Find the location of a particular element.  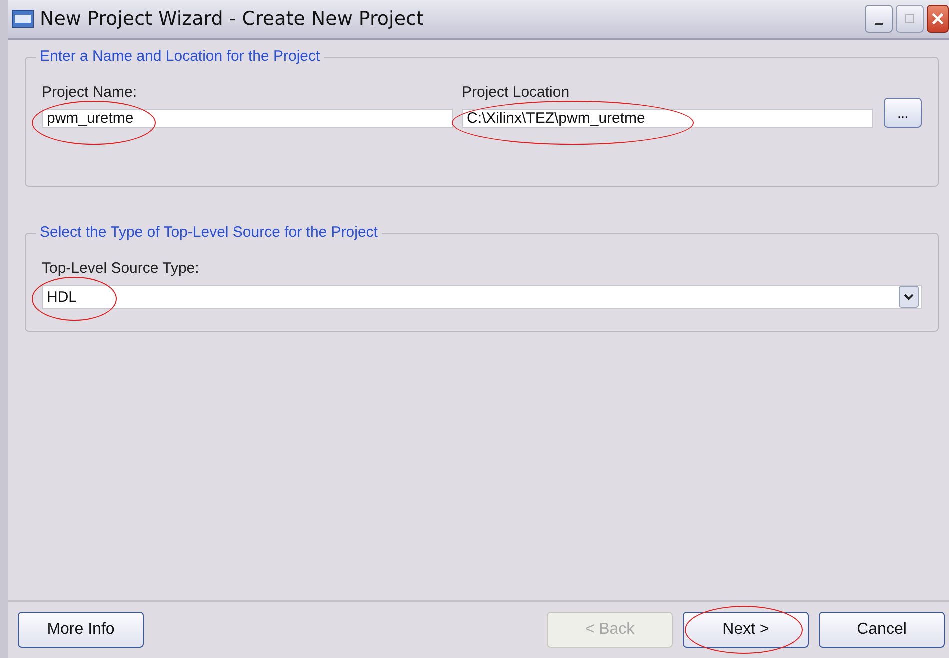

field-label: Project Location is located at coordinates (516, 92).